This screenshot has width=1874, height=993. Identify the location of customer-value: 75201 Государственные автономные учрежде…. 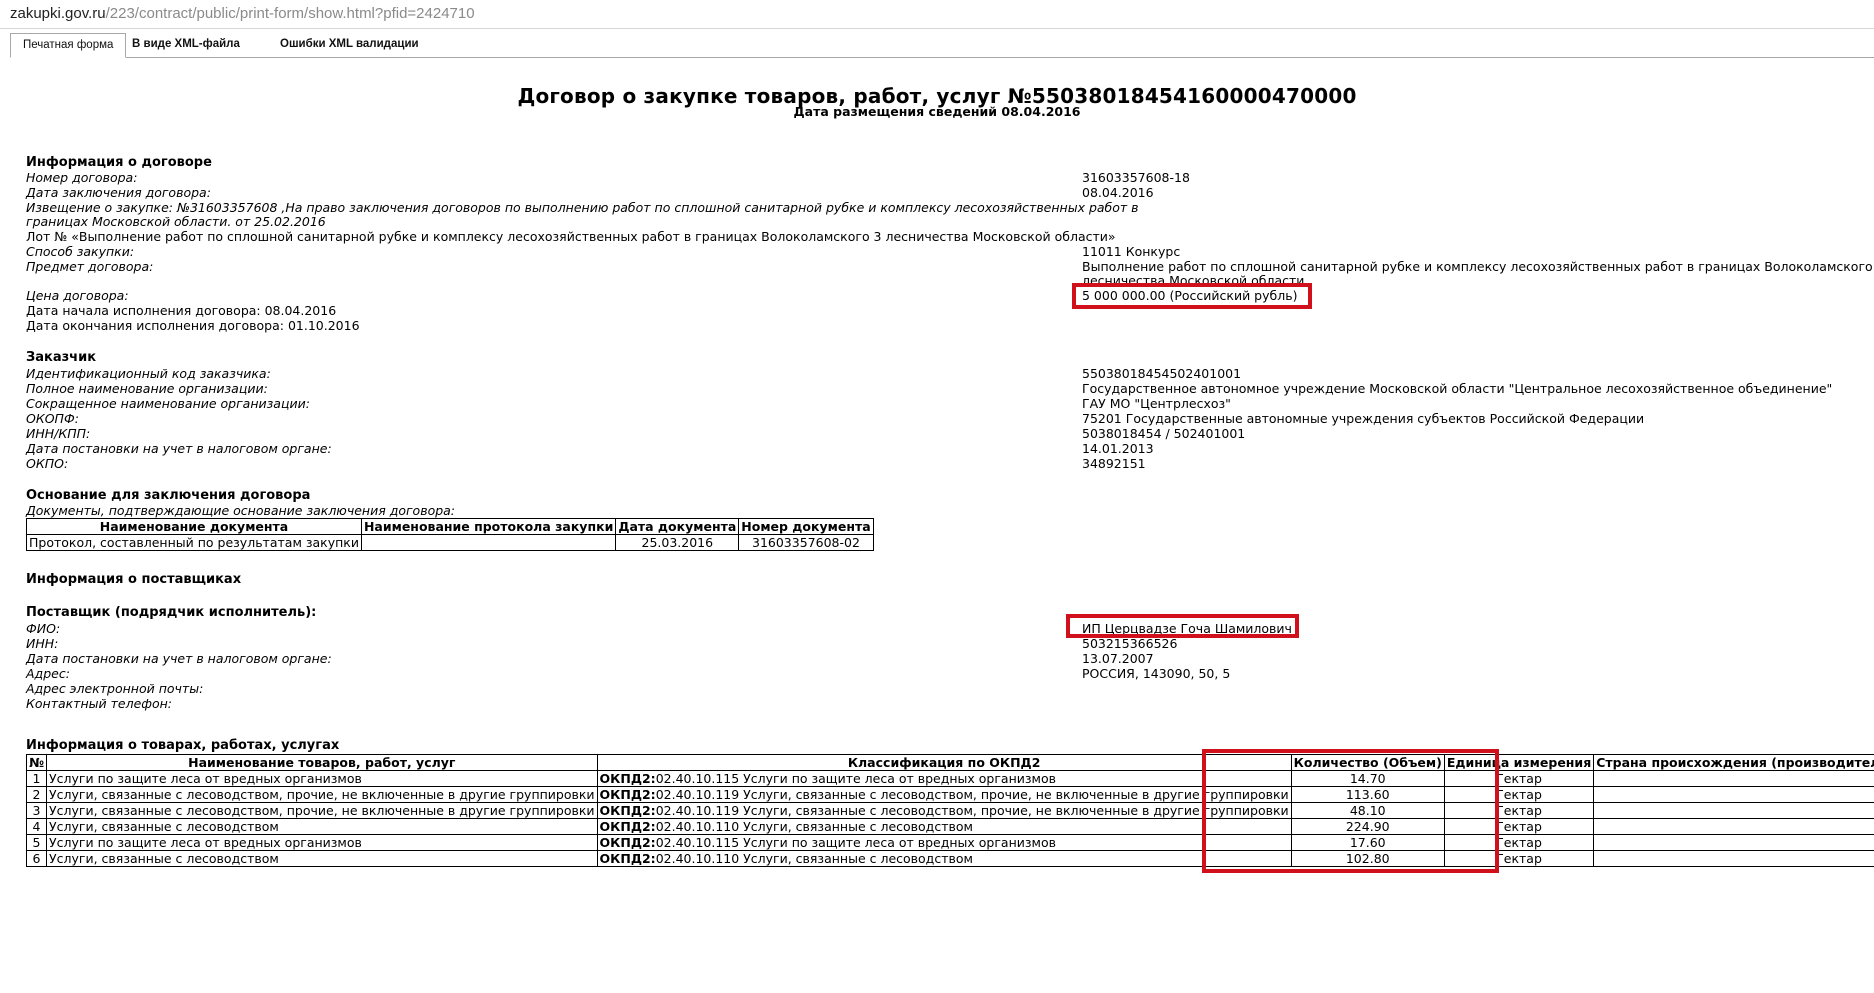
(1363, 418).